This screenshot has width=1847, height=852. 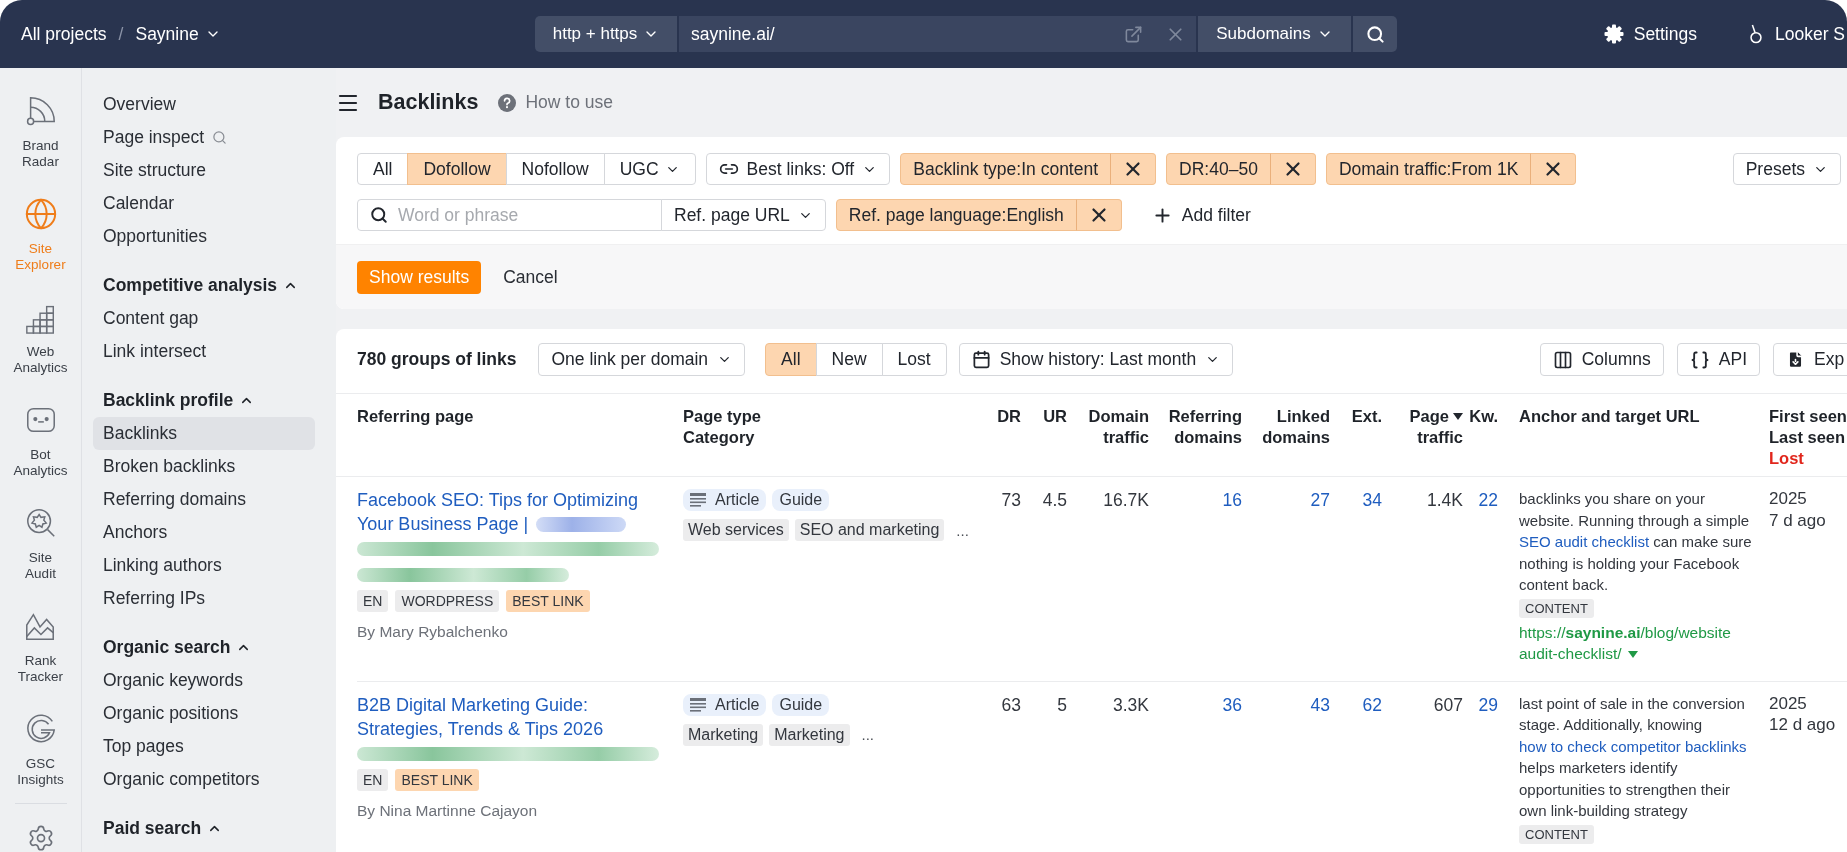 What do you see at coordinates (204, 680) in the screenshot?
I see `sidebar-item: Organic keywords` at bounding box center [204, 680].